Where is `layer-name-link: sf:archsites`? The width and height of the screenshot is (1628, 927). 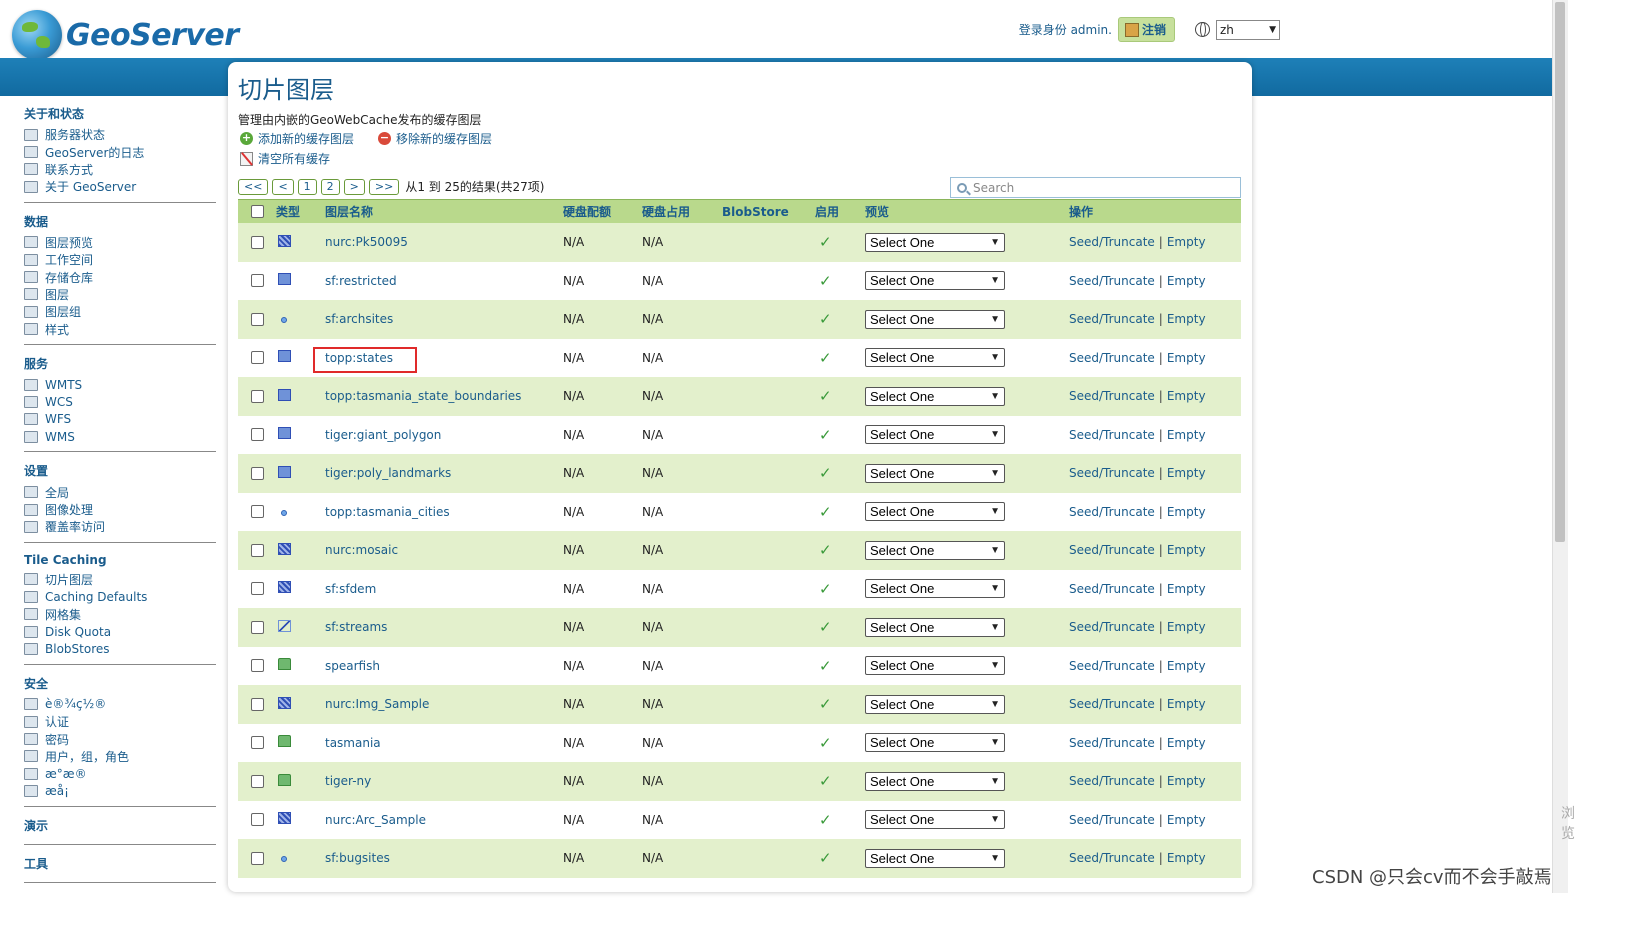
layer-name-link: sf:archsites is located at coordinates (359, 319).